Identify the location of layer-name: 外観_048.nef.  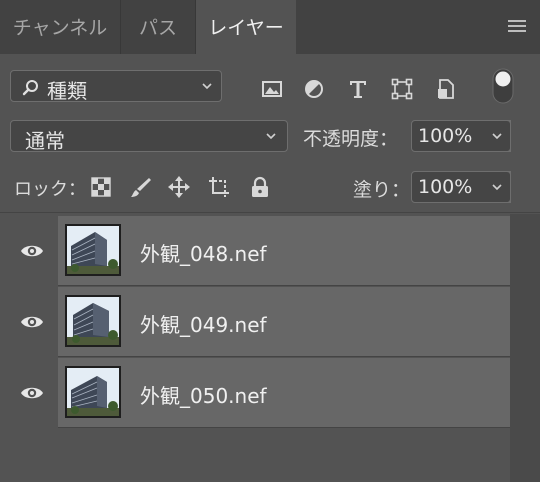
(203, 252).